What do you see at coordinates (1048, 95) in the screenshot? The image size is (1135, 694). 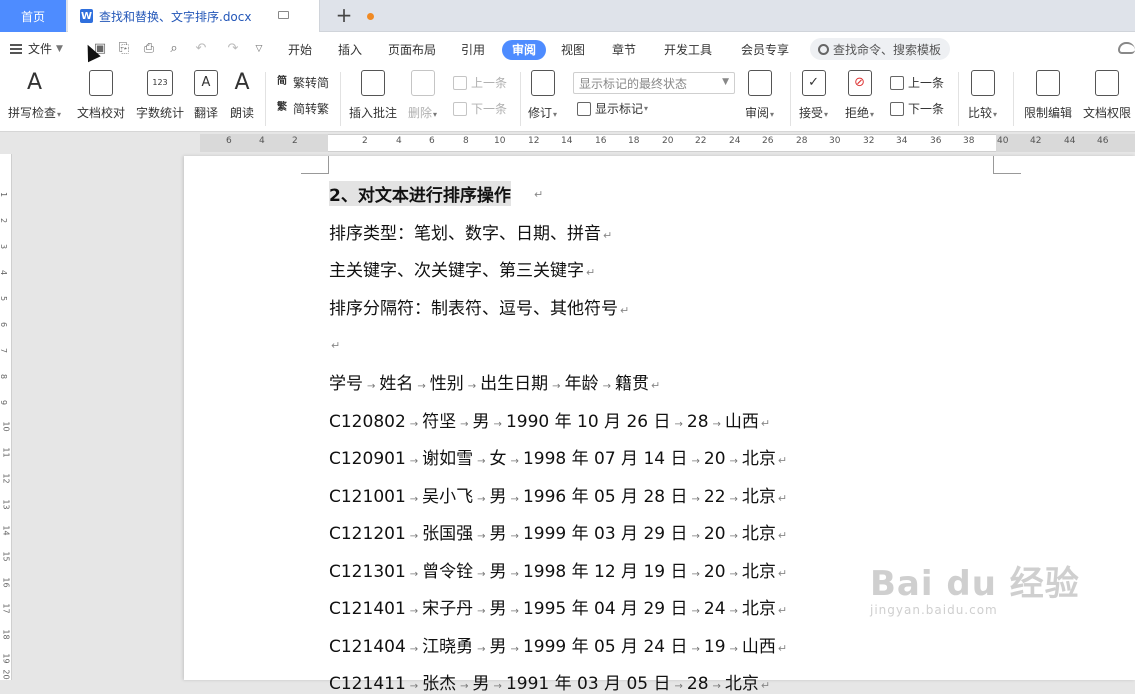 I see `restrict-edit-button: 限制编辑` at bounding box center [1048, 95].